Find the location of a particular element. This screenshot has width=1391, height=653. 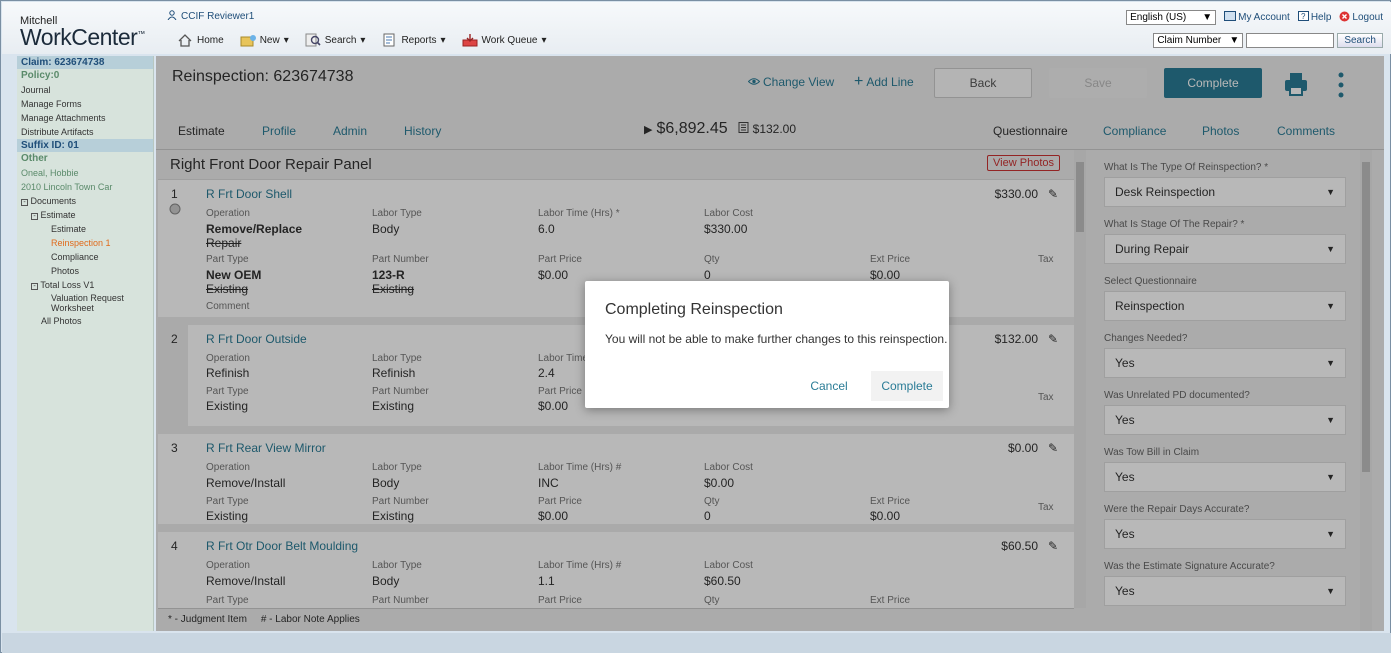

my-account-link: My Account is located at coordinates (1257, 17).